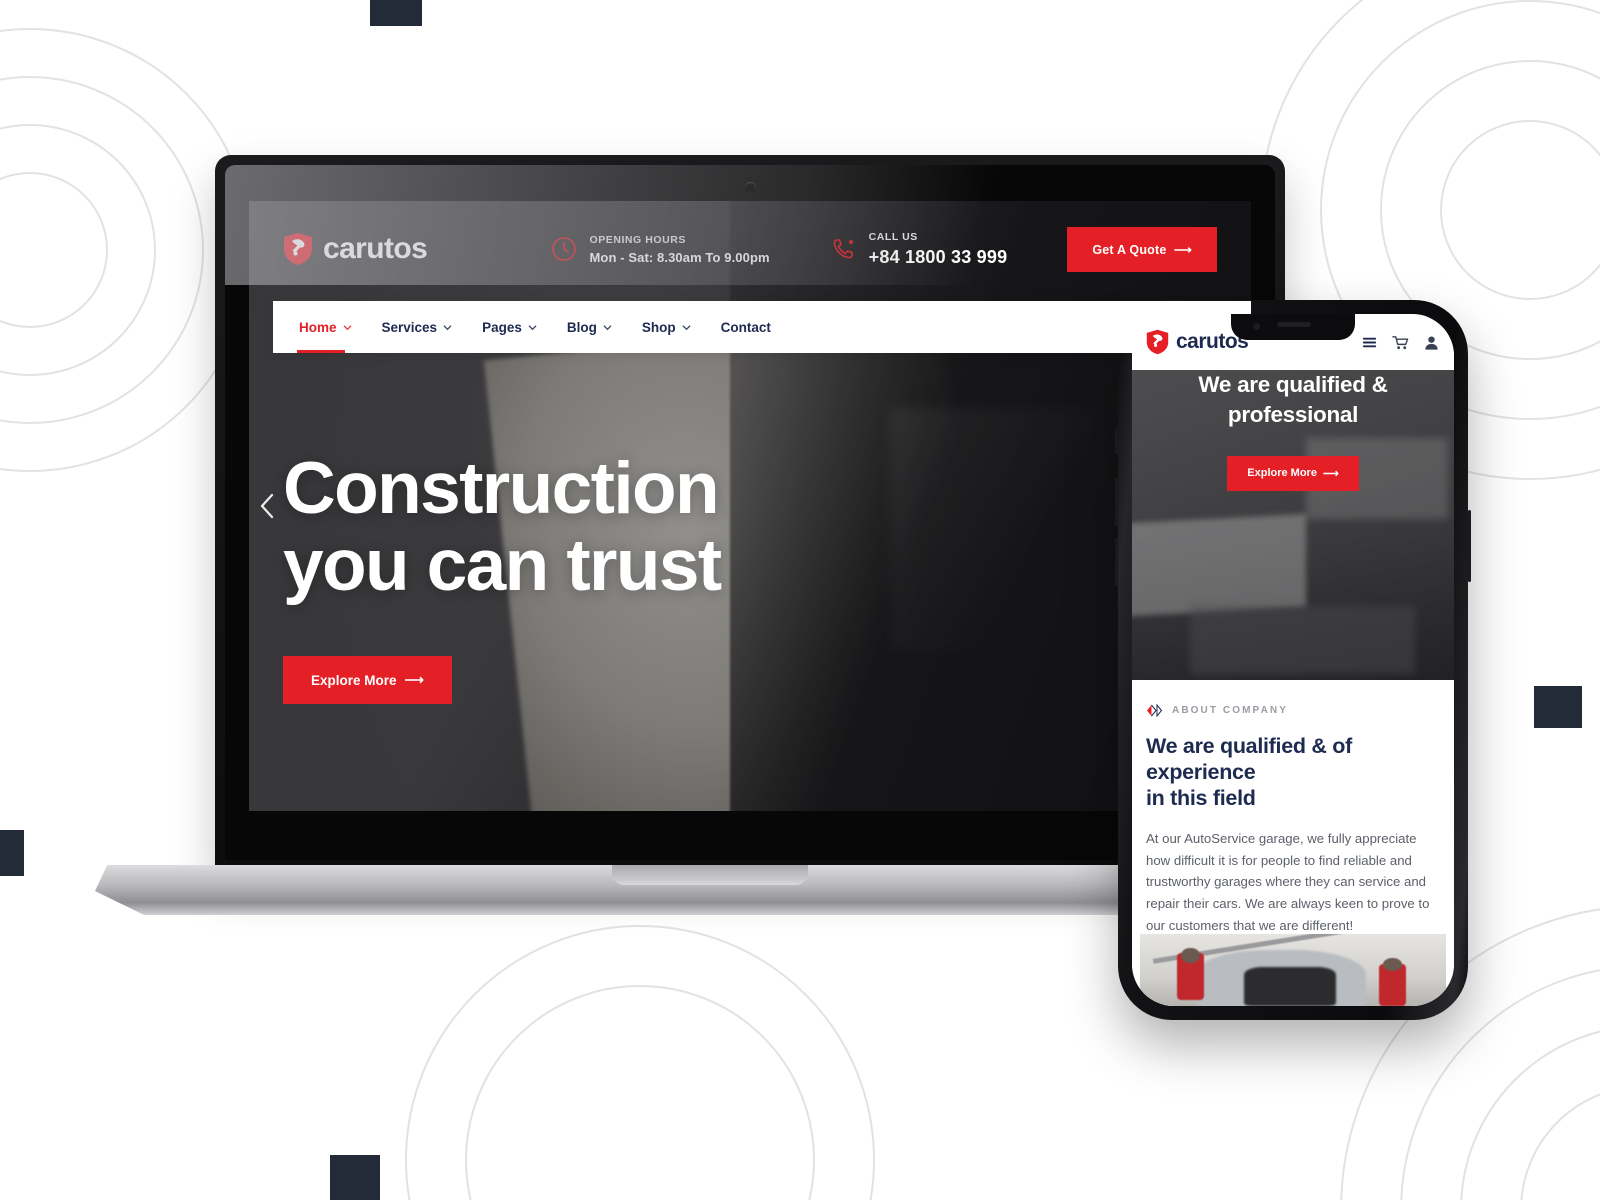  What do you see at coordinates (1369, 342) in the screenshot?
I see `hamburger-menu-icon` at bounding box center [1369, 342].